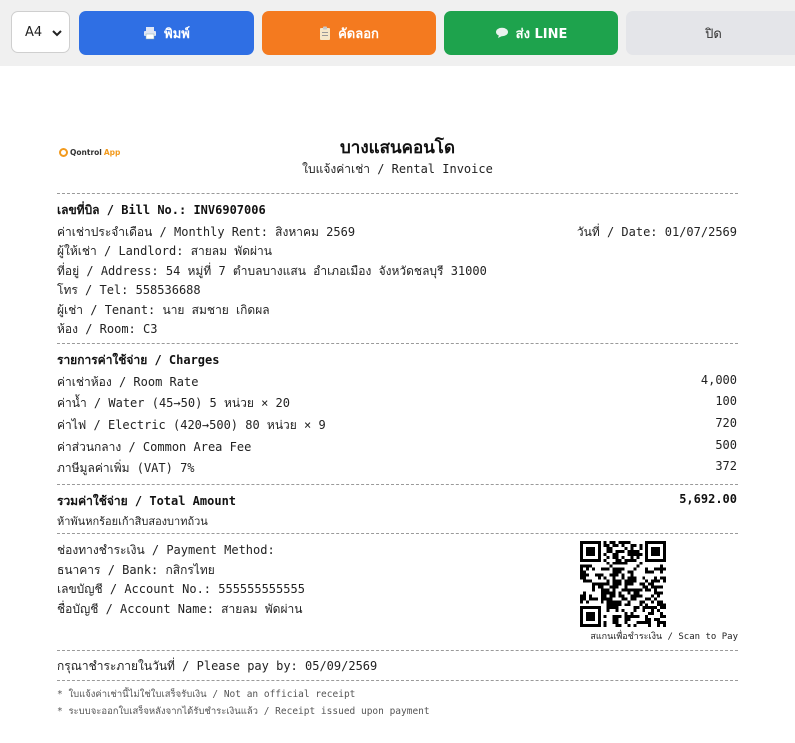 The width and height of the screenshot is (795, 743). What do you see at coordinates (166, 33) in the screenshot?
I see `print-button: พิมพ์` at bounding box center [166, 33].